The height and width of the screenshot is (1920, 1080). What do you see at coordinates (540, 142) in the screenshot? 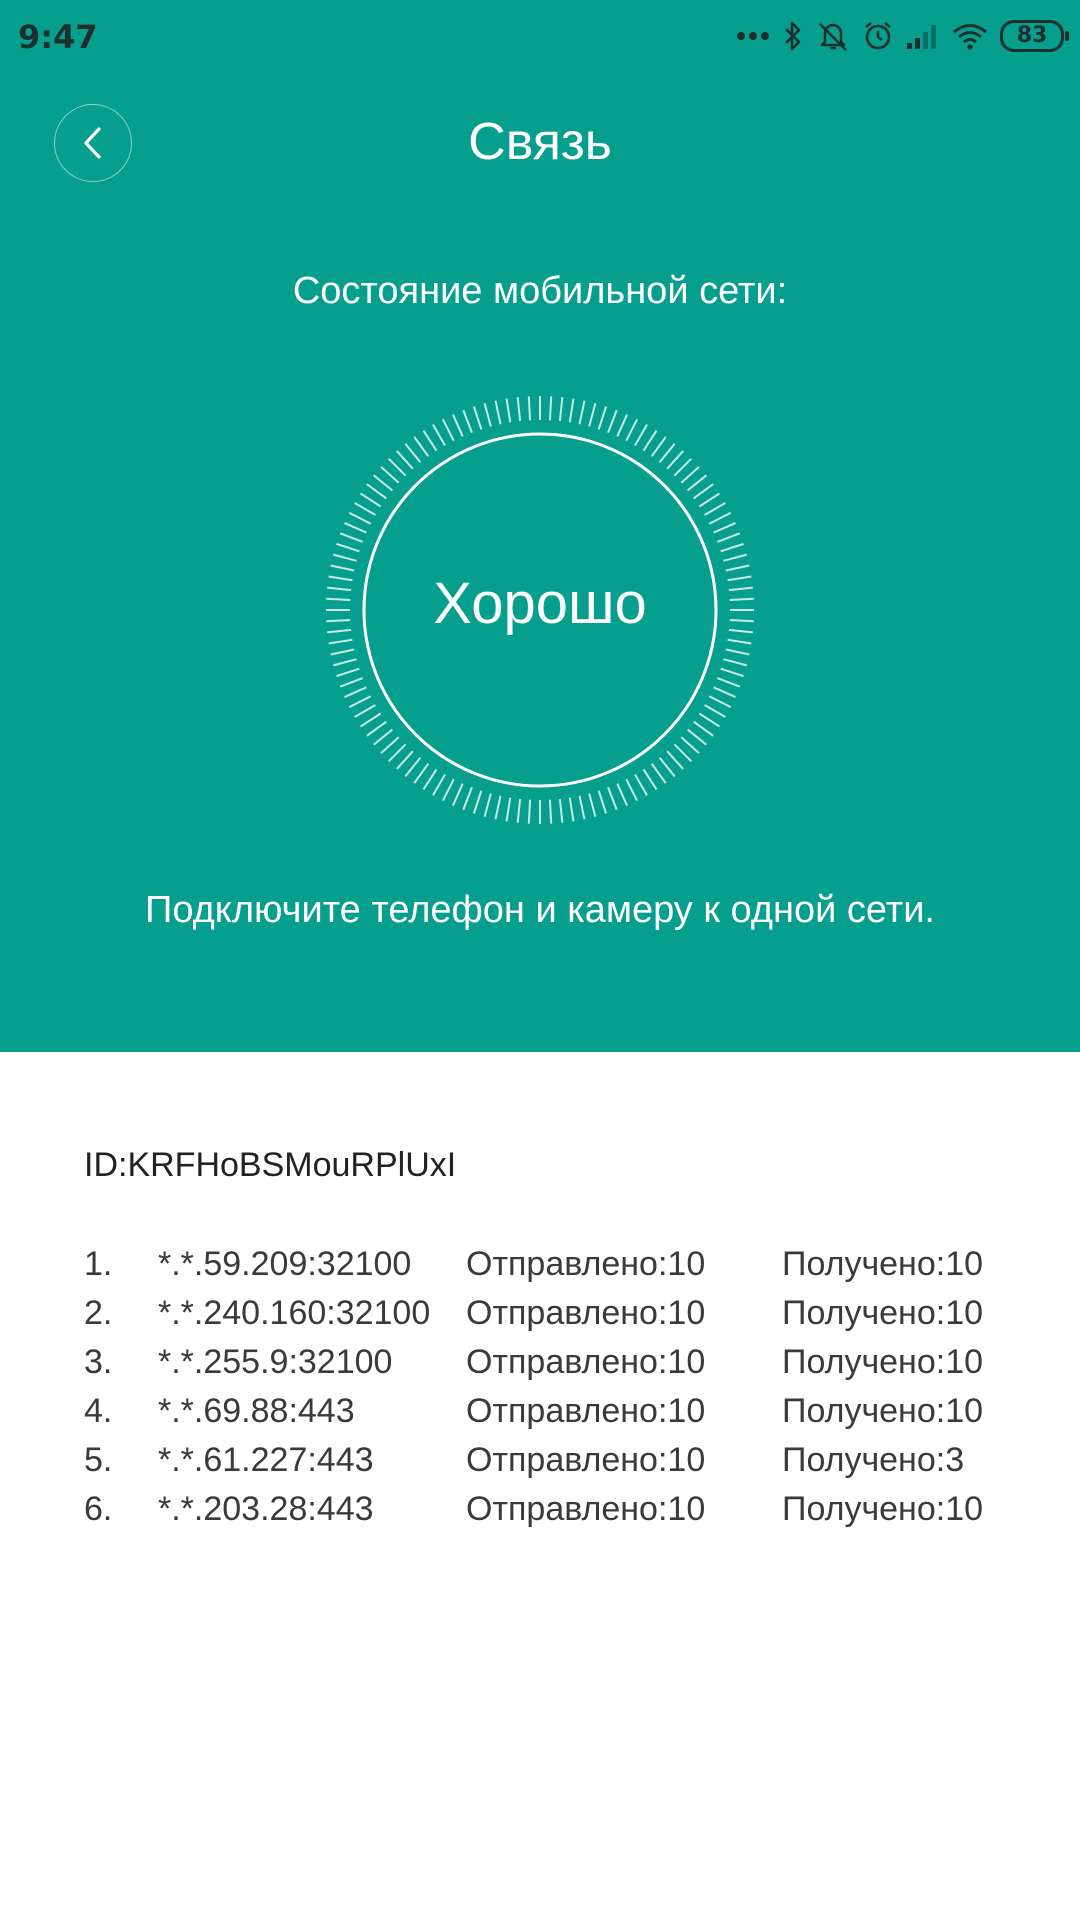
I see `page-title: Связь` at bounding box center [540, 142].